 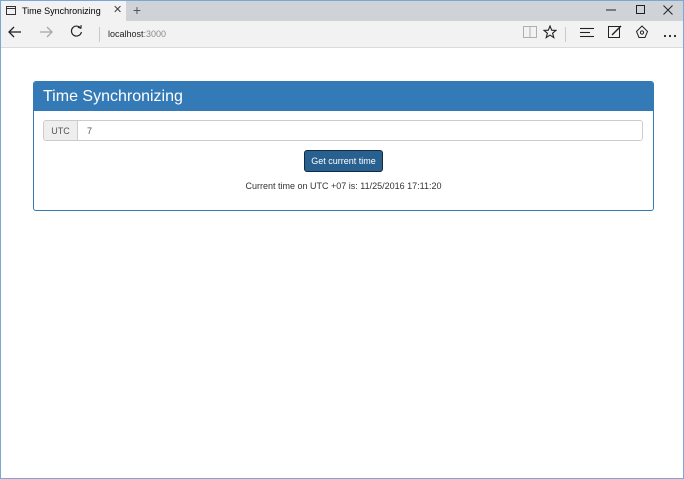 I want to click on forward-button, so click(x=46, y=34).